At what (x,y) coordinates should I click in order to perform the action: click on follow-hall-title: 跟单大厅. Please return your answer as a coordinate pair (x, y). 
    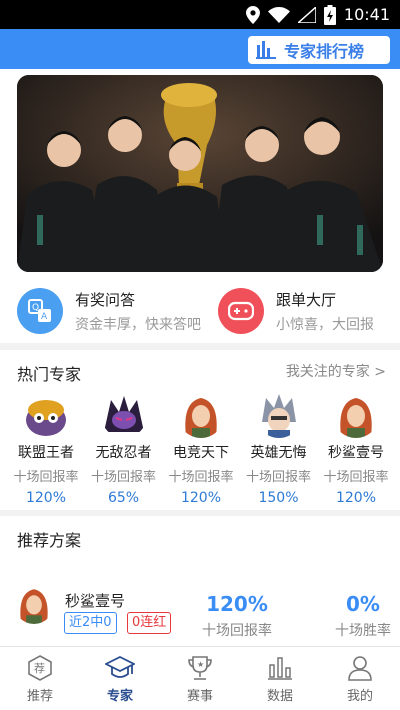
    Looking at the image, I should click on (306, 299).